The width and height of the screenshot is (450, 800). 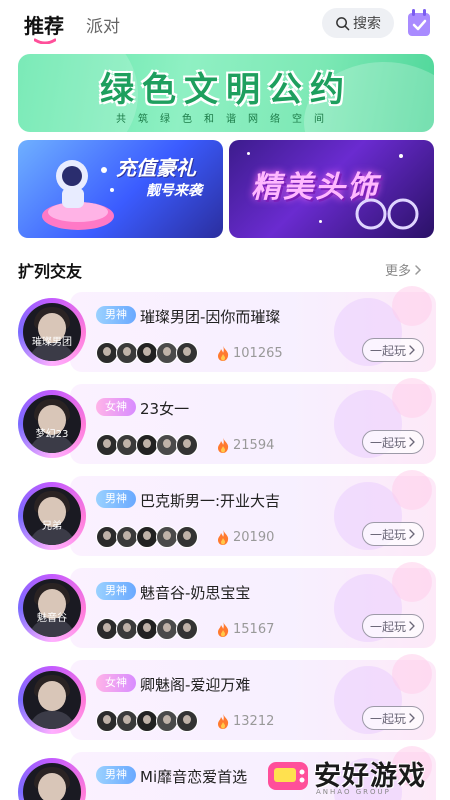 I want to click on room-avatar: 兄弟, so click(x=52, y=516).